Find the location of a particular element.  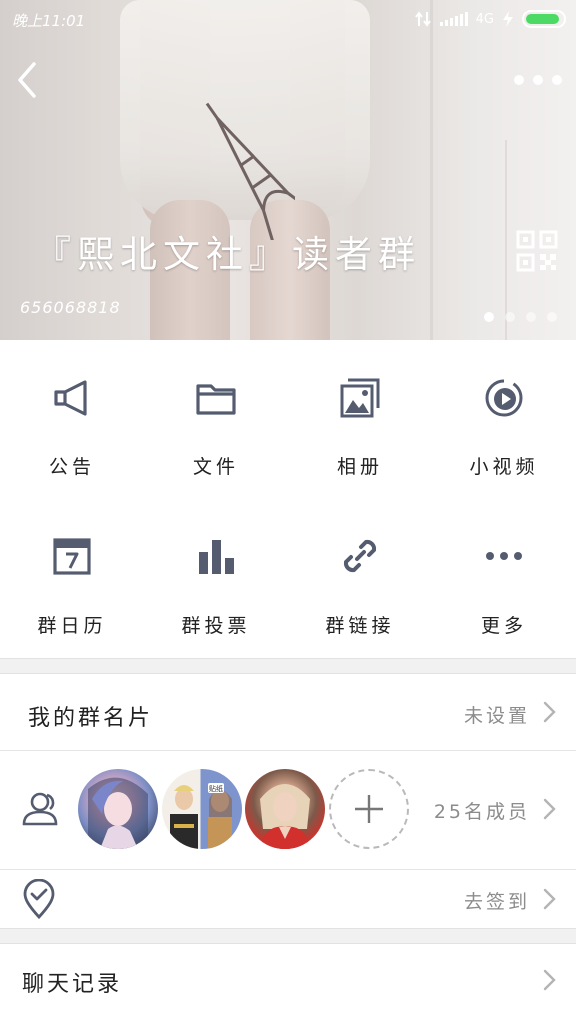

feature-label: 相册 is located at coordinates (359, 467).